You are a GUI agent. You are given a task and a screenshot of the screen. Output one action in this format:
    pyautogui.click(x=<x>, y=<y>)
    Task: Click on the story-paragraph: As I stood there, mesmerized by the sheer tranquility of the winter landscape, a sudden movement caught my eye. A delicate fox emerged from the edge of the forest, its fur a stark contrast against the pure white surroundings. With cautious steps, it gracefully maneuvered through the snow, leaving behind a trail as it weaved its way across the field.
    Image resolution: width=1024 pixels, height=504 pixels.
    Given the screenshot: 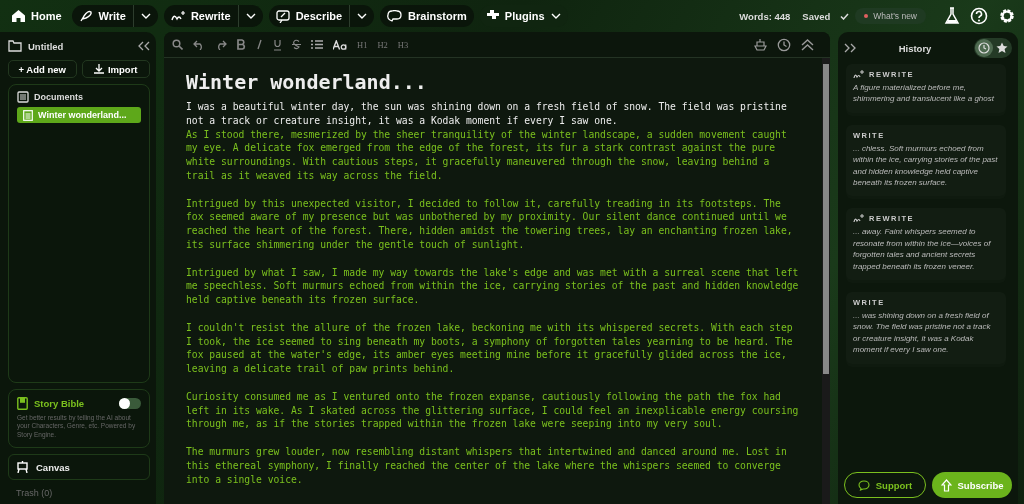 What is the action you would take?
    pyautogui.click(x=487, y=155)
    